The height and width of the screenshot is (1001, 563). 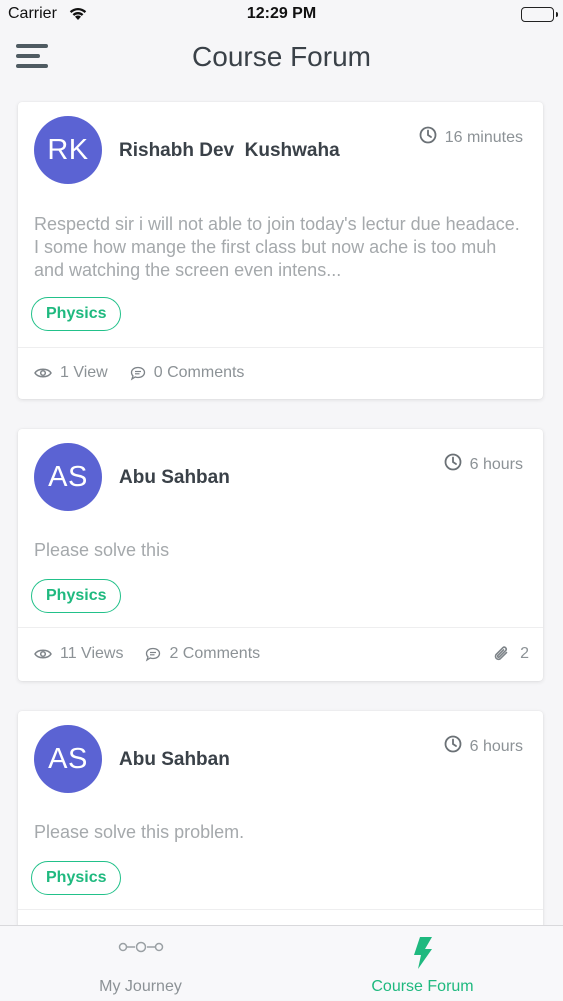 What do you see at coordinates (280, 373) in the screenshot?
I see `post-meta: 1 View 0 Comments` at bounding box center [280, 373].